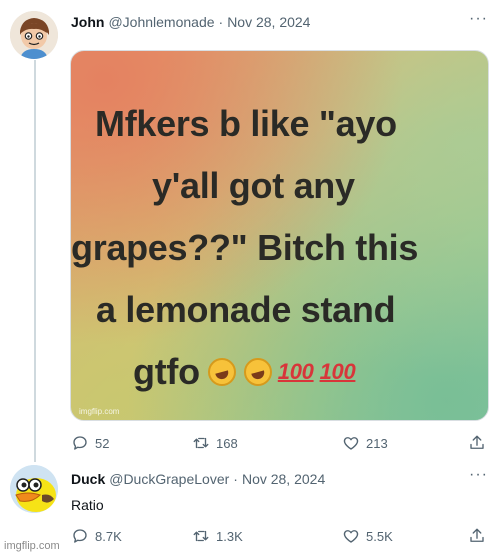  I want to click on media-watermark: imgflip.com, so click(99, 411).